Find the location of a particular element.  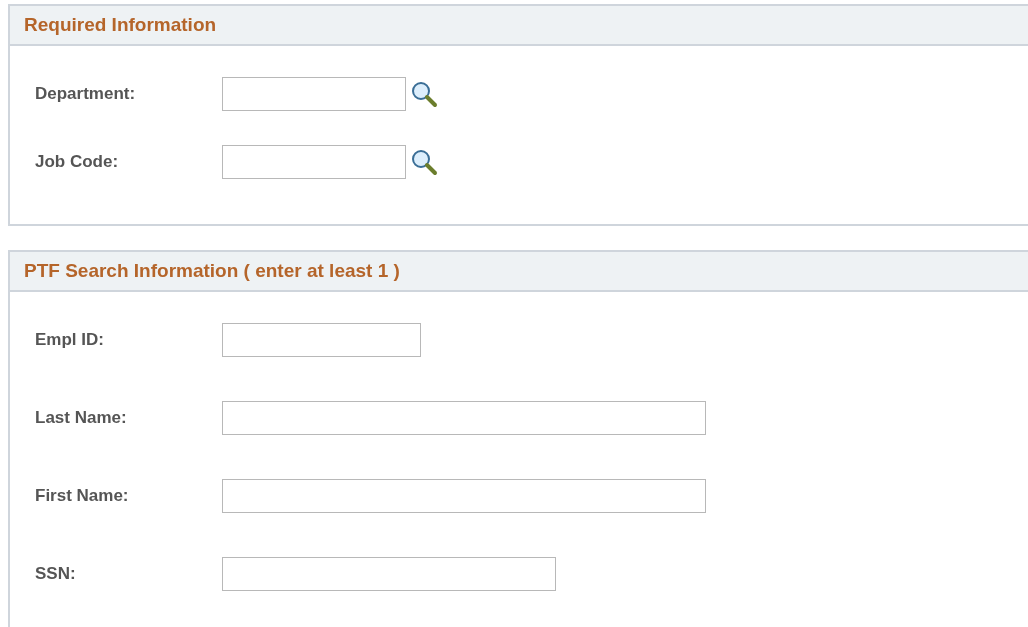

field-label: Last Name: is located at coordinates (81, 418).